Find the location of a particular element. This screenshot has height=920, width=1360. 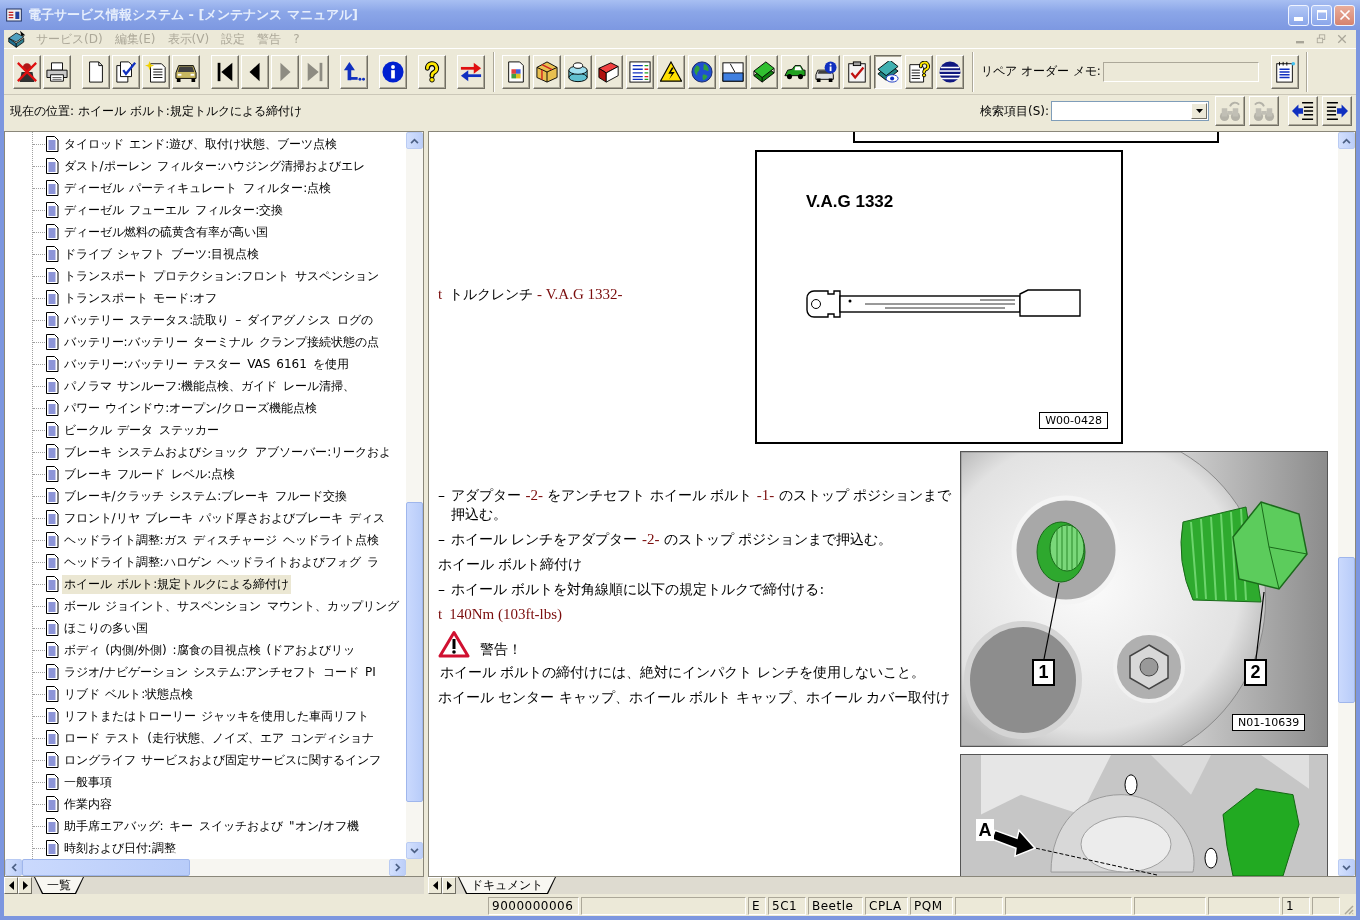

tree-item: ロード テスト (走行状態、ノイズ、エア コンディショナ is located at coordinates (218, 738).